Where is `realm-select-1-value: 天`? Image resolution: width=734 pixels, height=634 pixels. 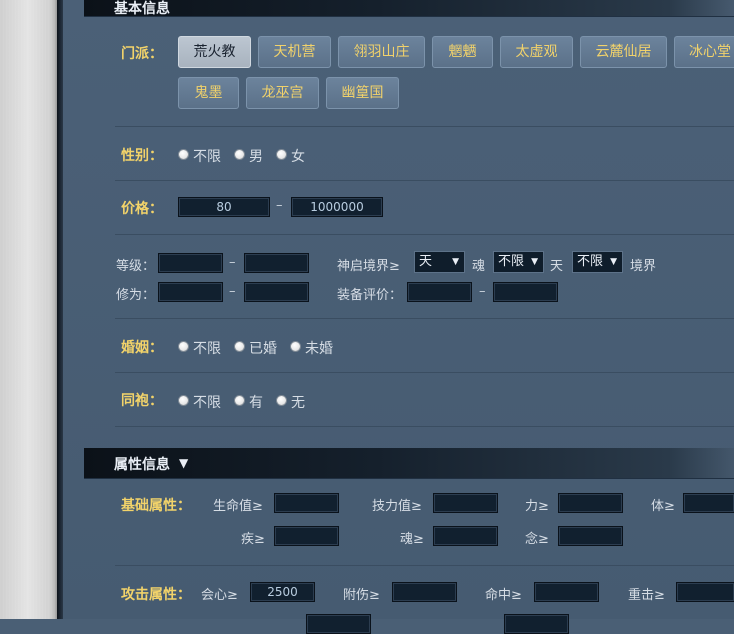 realm-select-1-value: 天 is located at coordinates (426, 261).